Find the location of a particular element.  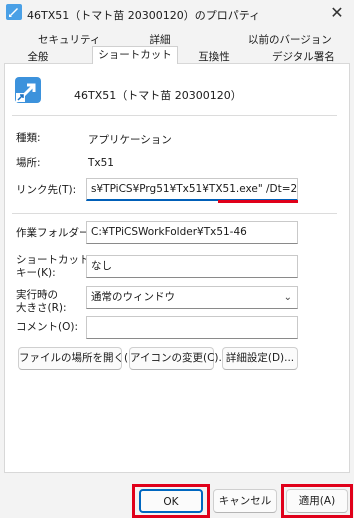

run-label-line1: 実行時の is located at coordinates (37, 295).